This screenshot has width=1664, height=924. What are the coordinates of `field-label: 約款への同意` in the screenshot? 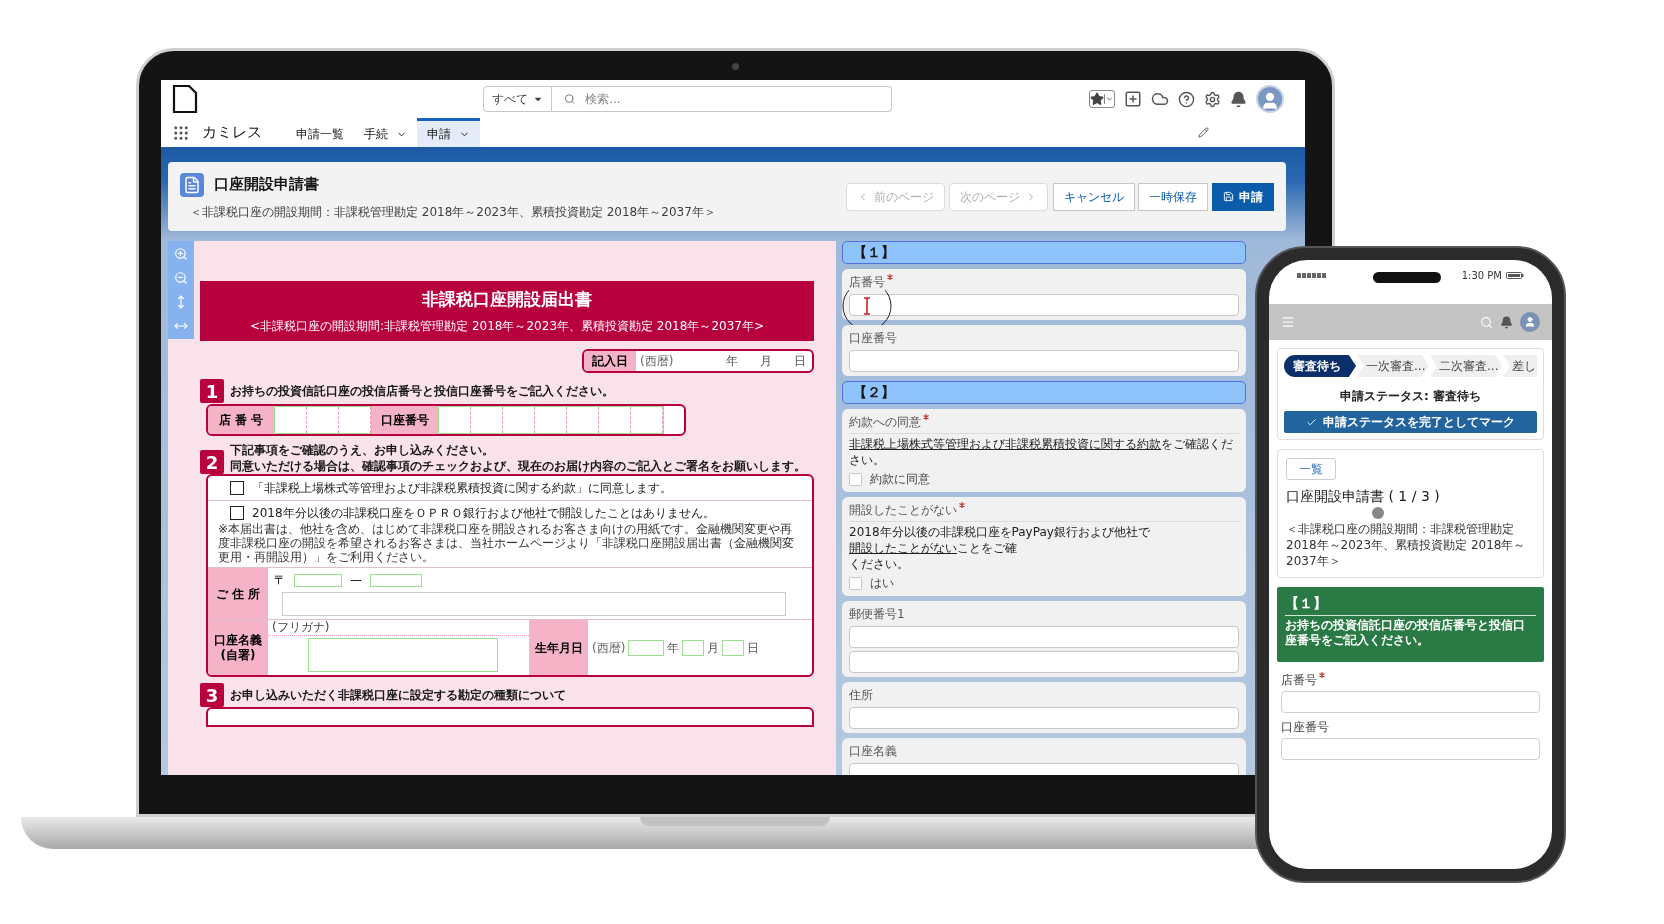 It's located at (885, 422).